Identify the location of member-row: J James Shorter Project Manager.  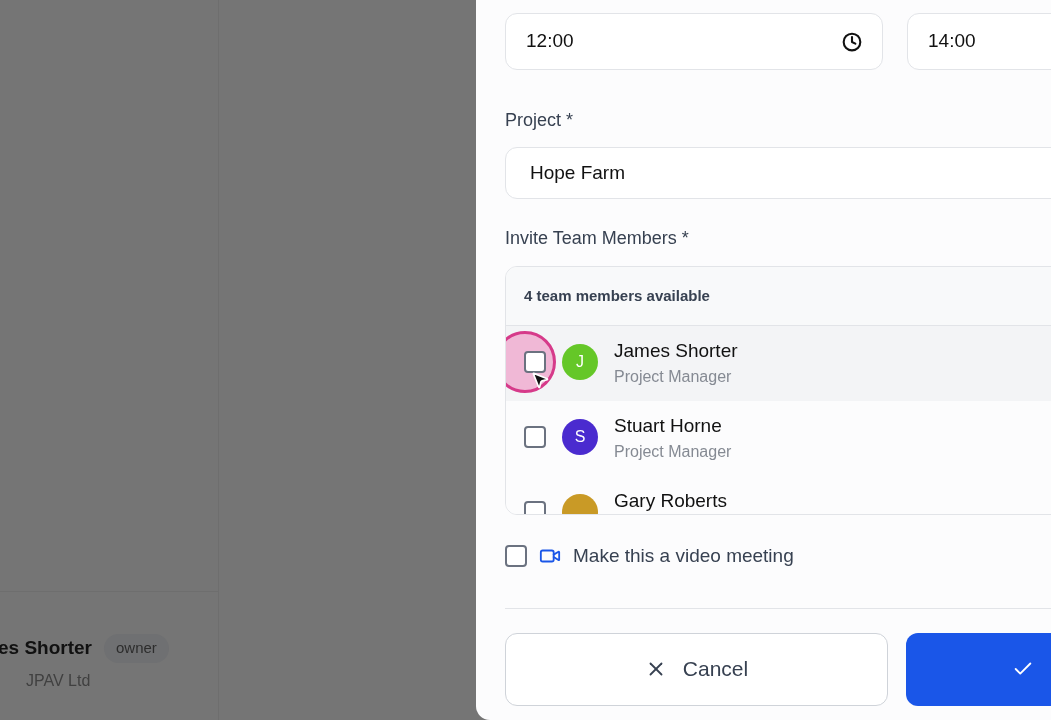
(778, 363).